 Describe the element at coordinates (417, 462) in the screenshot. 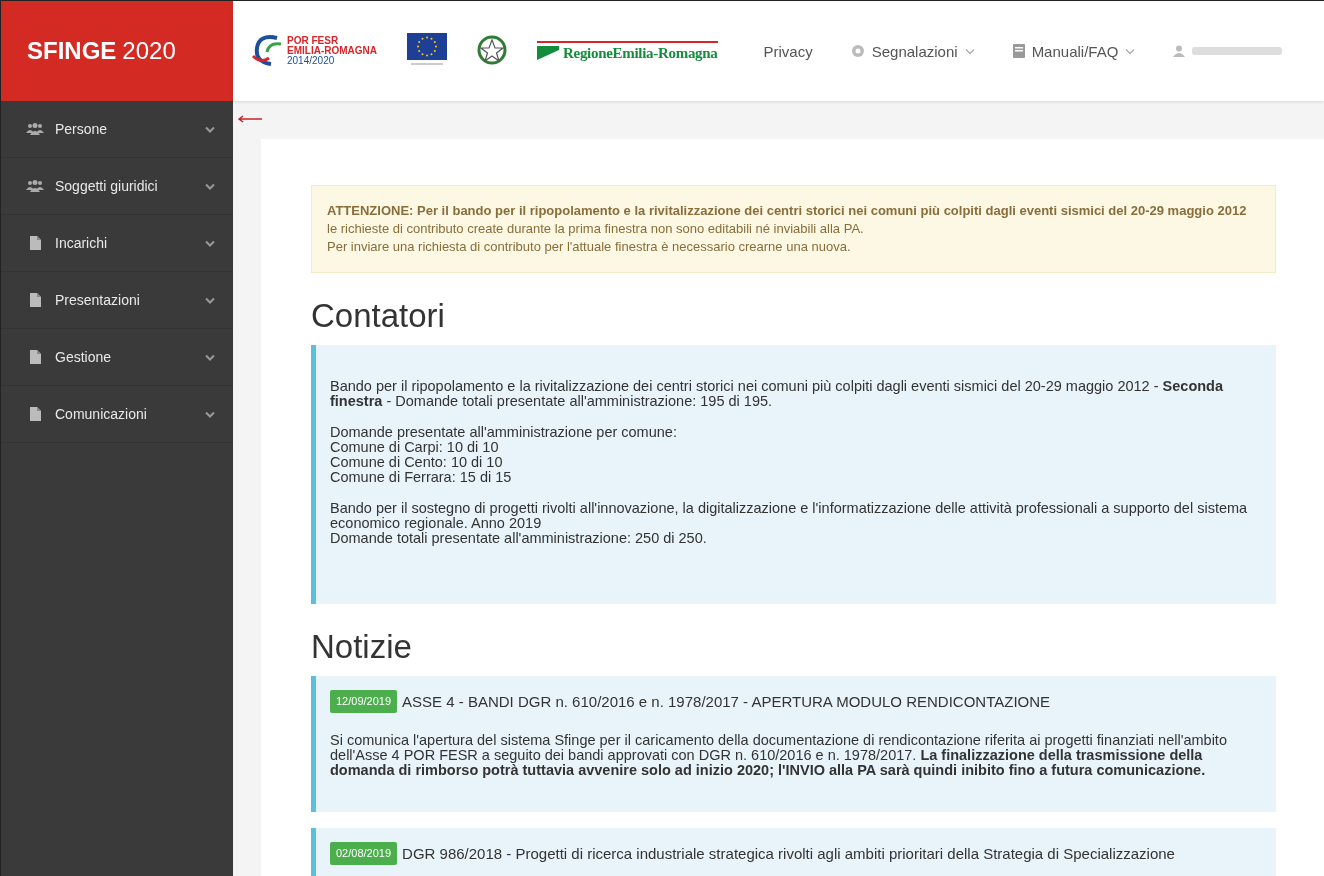

I see `counter-text: Comune di Cento: 10 di 10` at that location.